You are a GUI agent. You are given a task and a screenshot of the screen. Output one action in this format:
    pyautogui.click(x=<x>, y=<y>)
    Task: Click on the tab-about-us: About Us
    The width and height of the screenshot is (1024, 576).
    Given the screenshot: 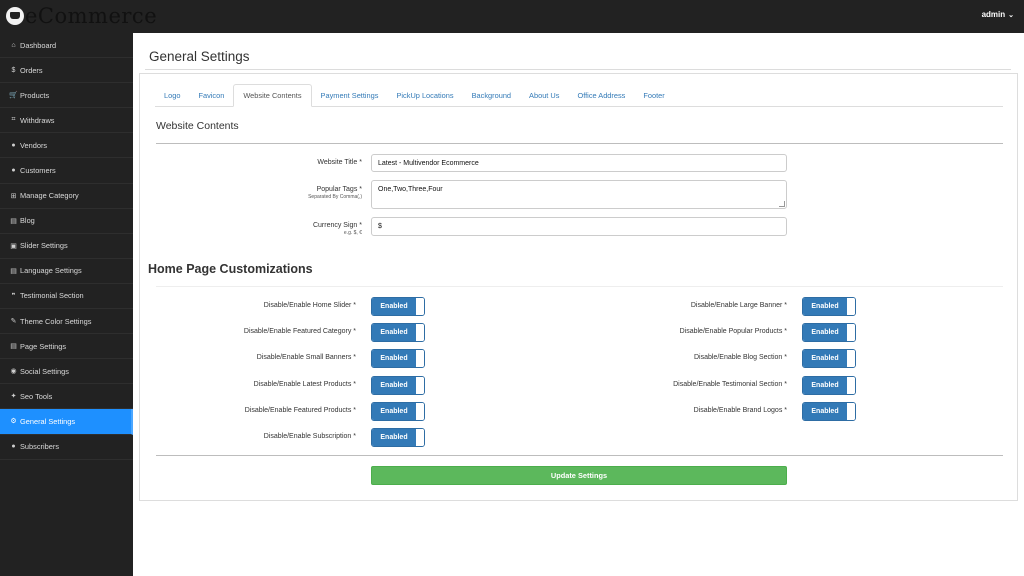 What is the action you would take?
    pyautogui.click(x=544, y=95)
    